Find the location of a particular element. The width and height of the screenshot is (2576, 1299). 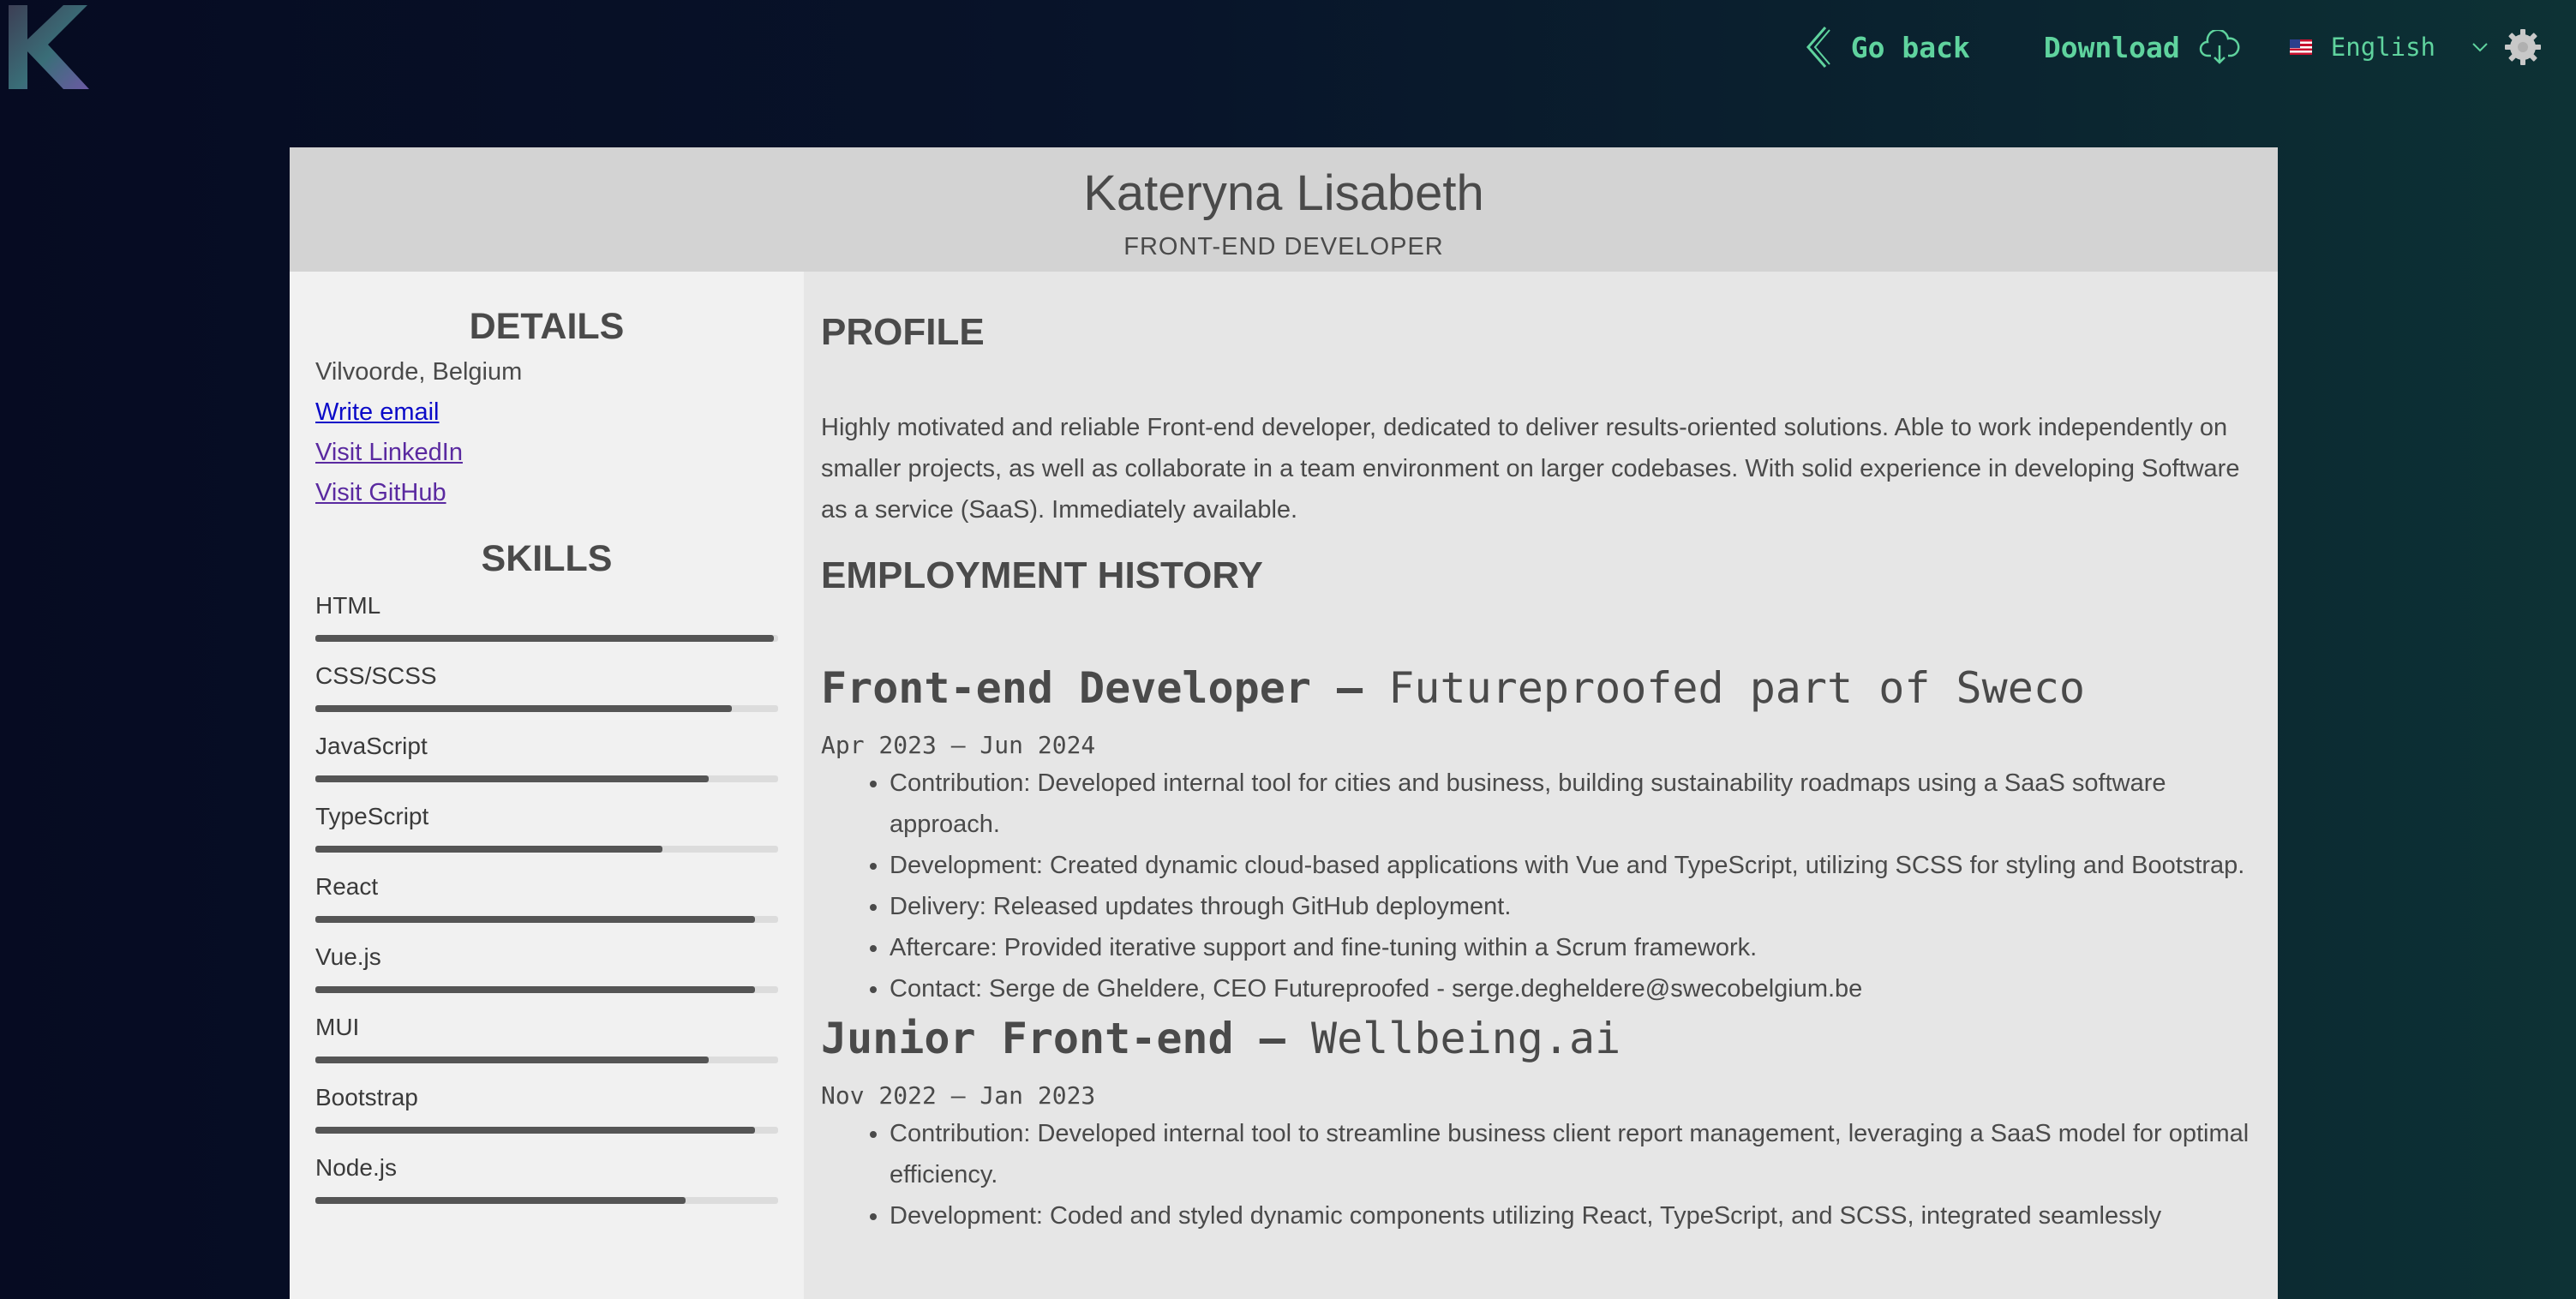

skill-name: Vue.js is located at coordinates (348, 957).